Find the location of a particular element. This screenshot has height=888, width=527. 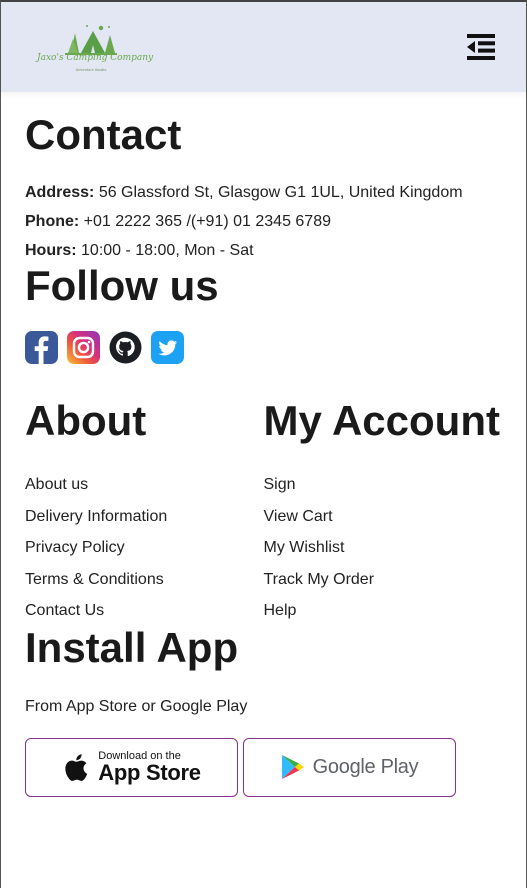

about-link-privacy-policy: Privacy Policy is located at coordinates (144, 548).